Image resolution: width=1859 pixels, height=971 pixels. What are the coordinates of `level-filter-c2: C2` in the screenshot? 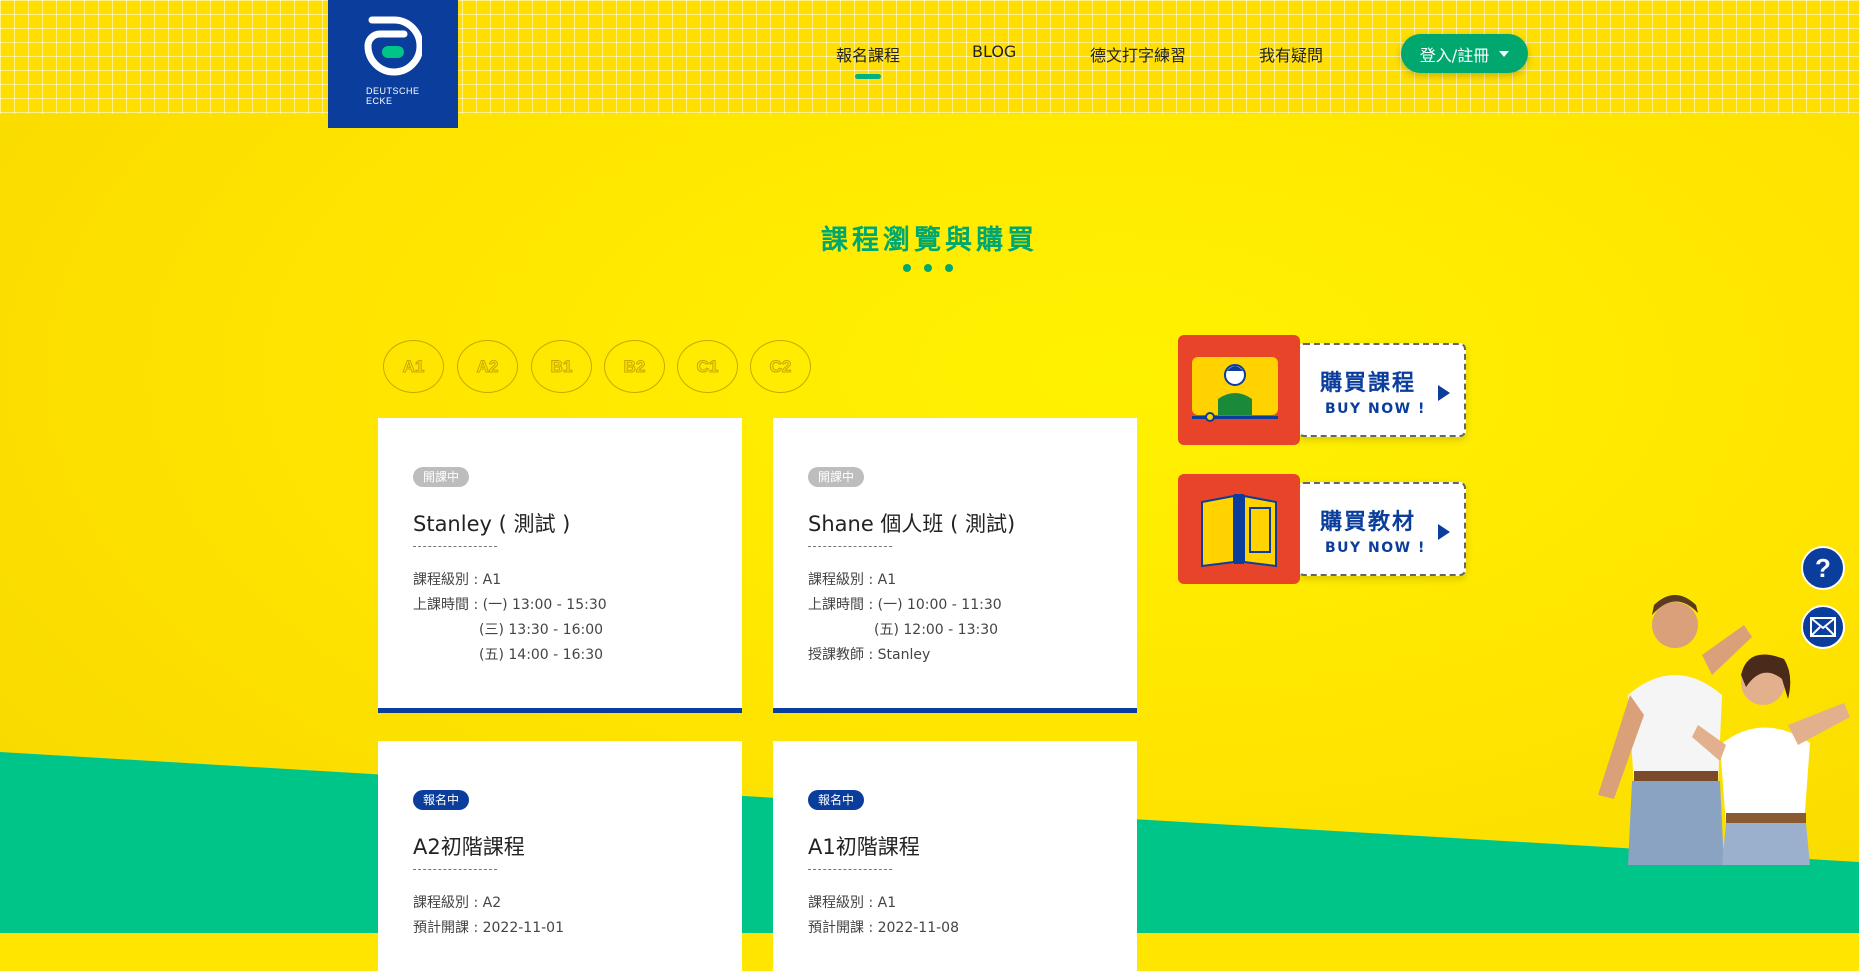 It's located at (780, 366).